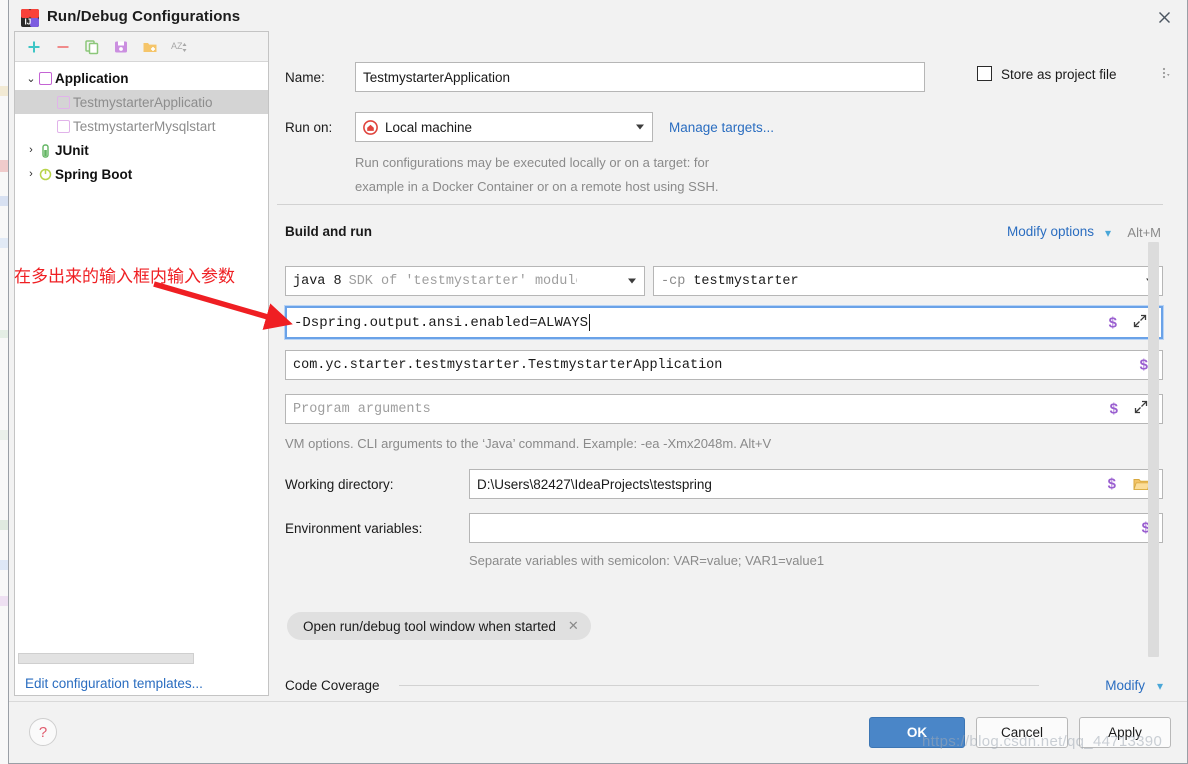 The height and width of the screenshot is (764, 1188). I want to click on run-on-value: Local machine, so click(429, 127).